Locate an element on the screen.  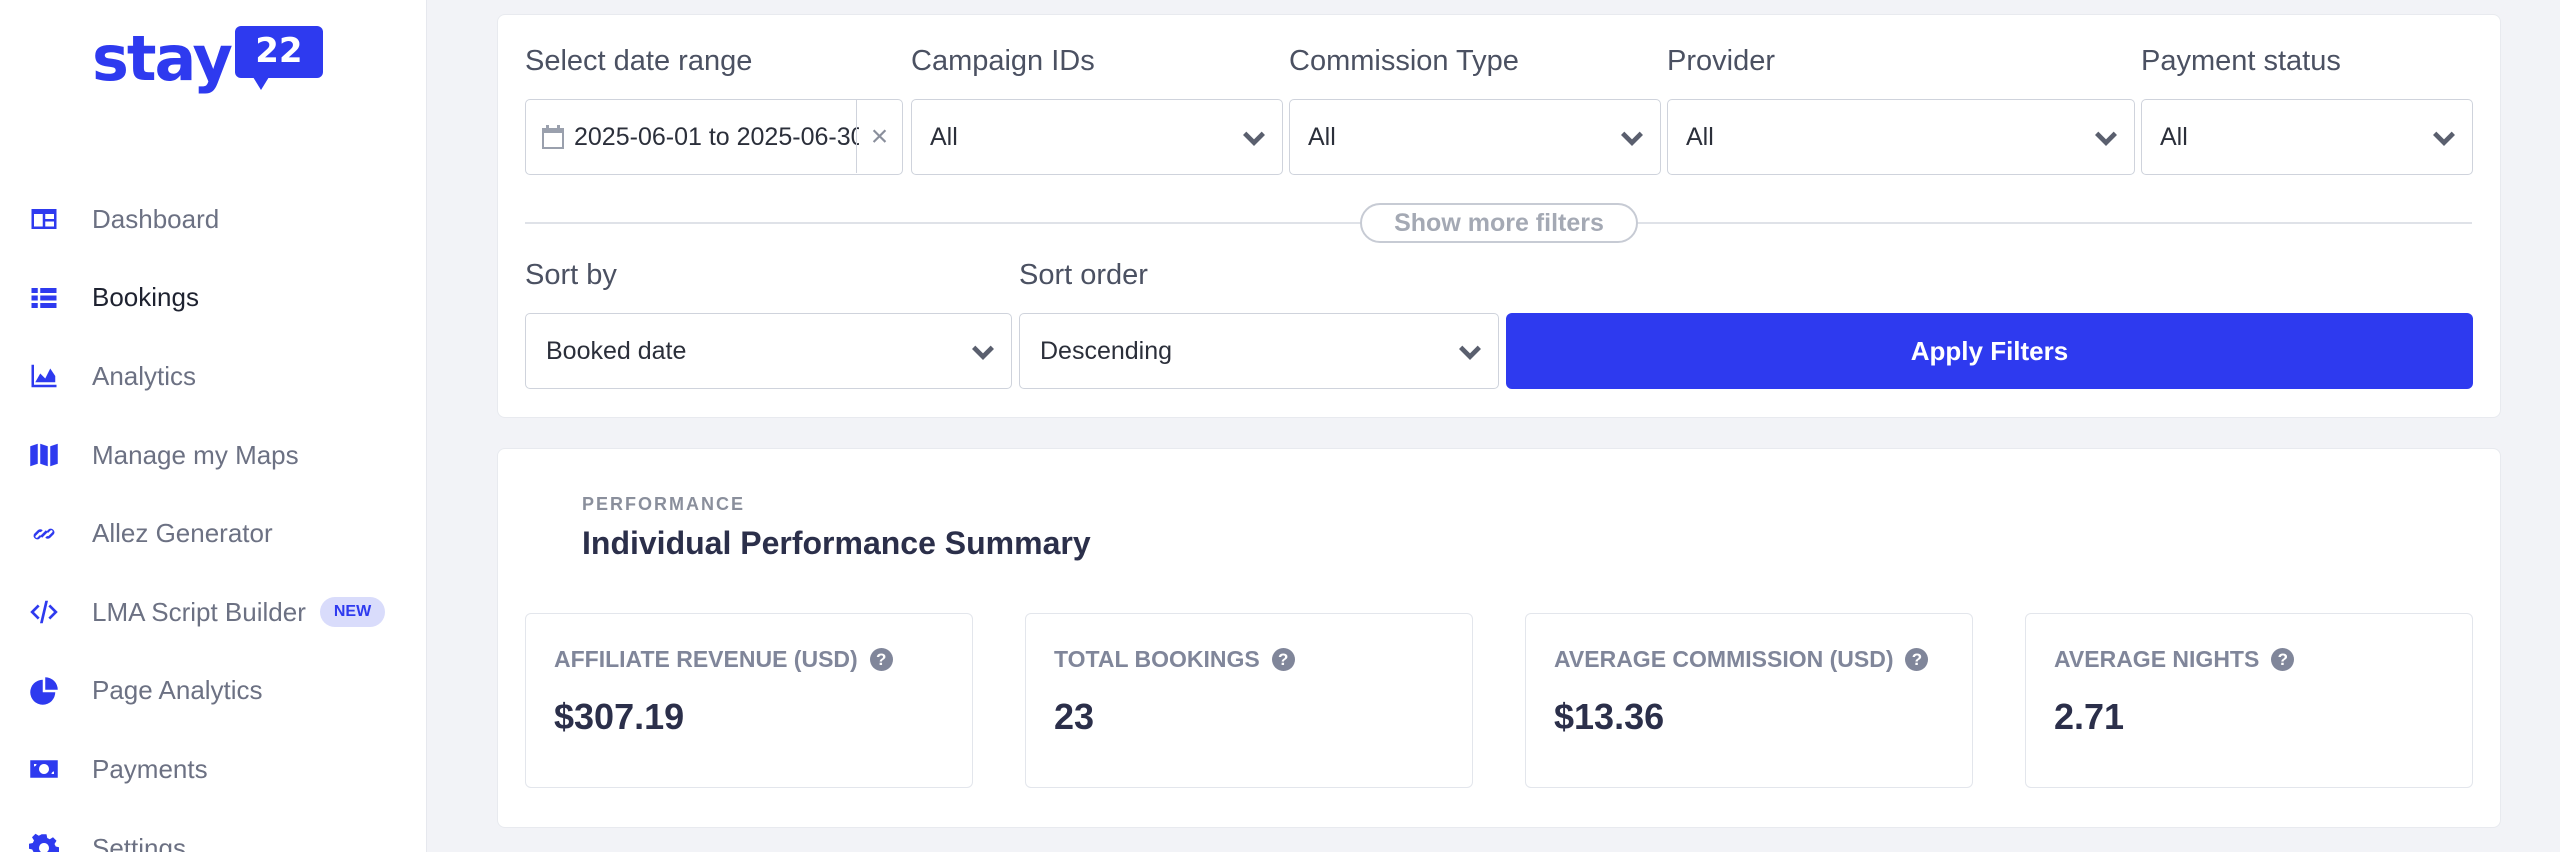
sort-by-select: Booked date is located at coordinates (768, 351).